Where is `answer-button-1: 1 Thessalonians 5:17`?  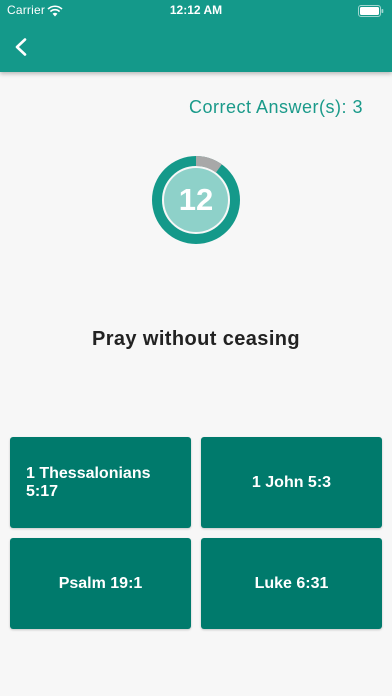
answer-button-1: 1 Thessalonians 5:17 is located at coordinates (100, 482).